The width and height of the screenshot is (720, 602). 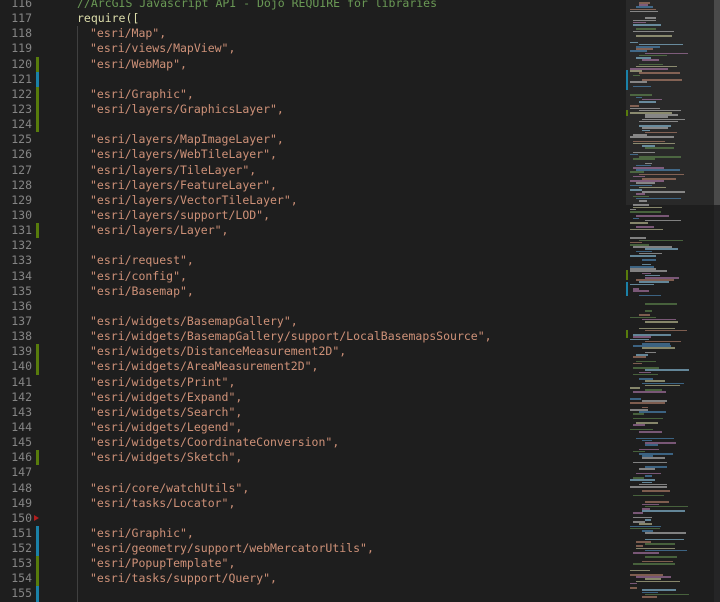 What do you see at coordinates (163, 48) in the screenshot?
I see `code-text: "esri/views/MapView",` at bounding box center [163, 48].